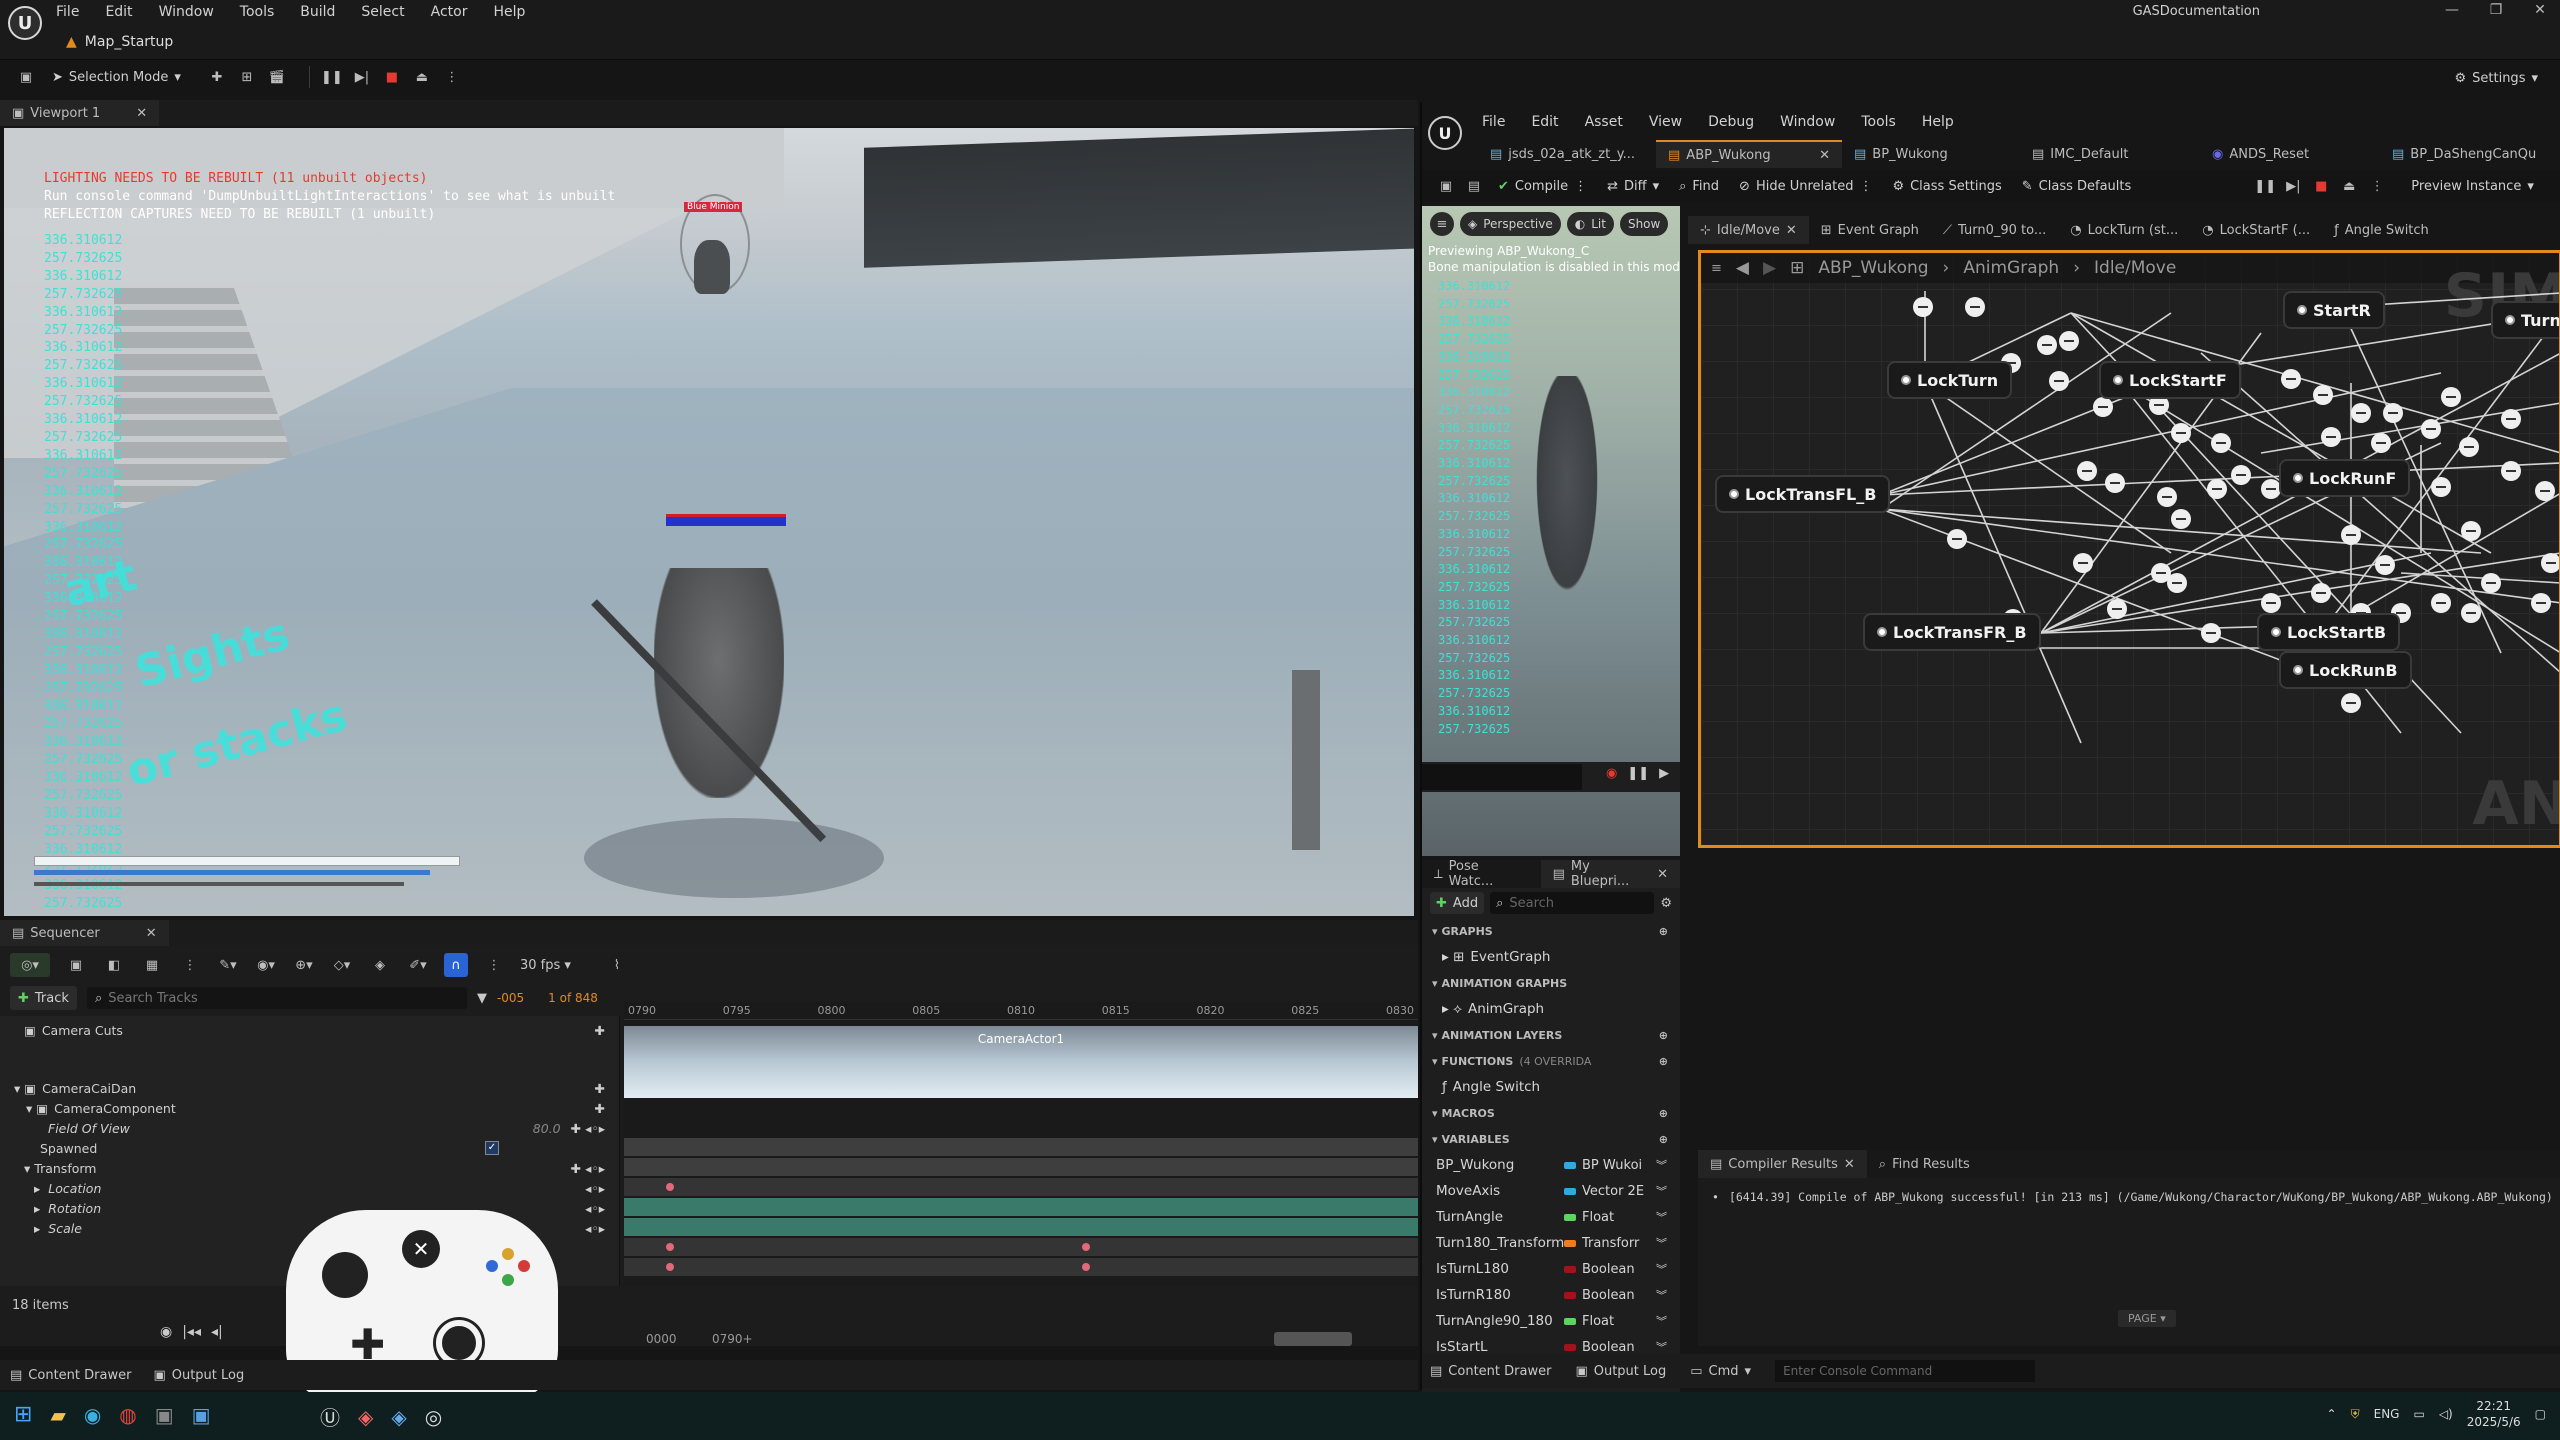 The image size is (2560, 1440). Describe the element at coordinates (1803, 494) in the screenshot. I see `state-node-lock-trans-fl-b: LockTransFL_B` at that location.